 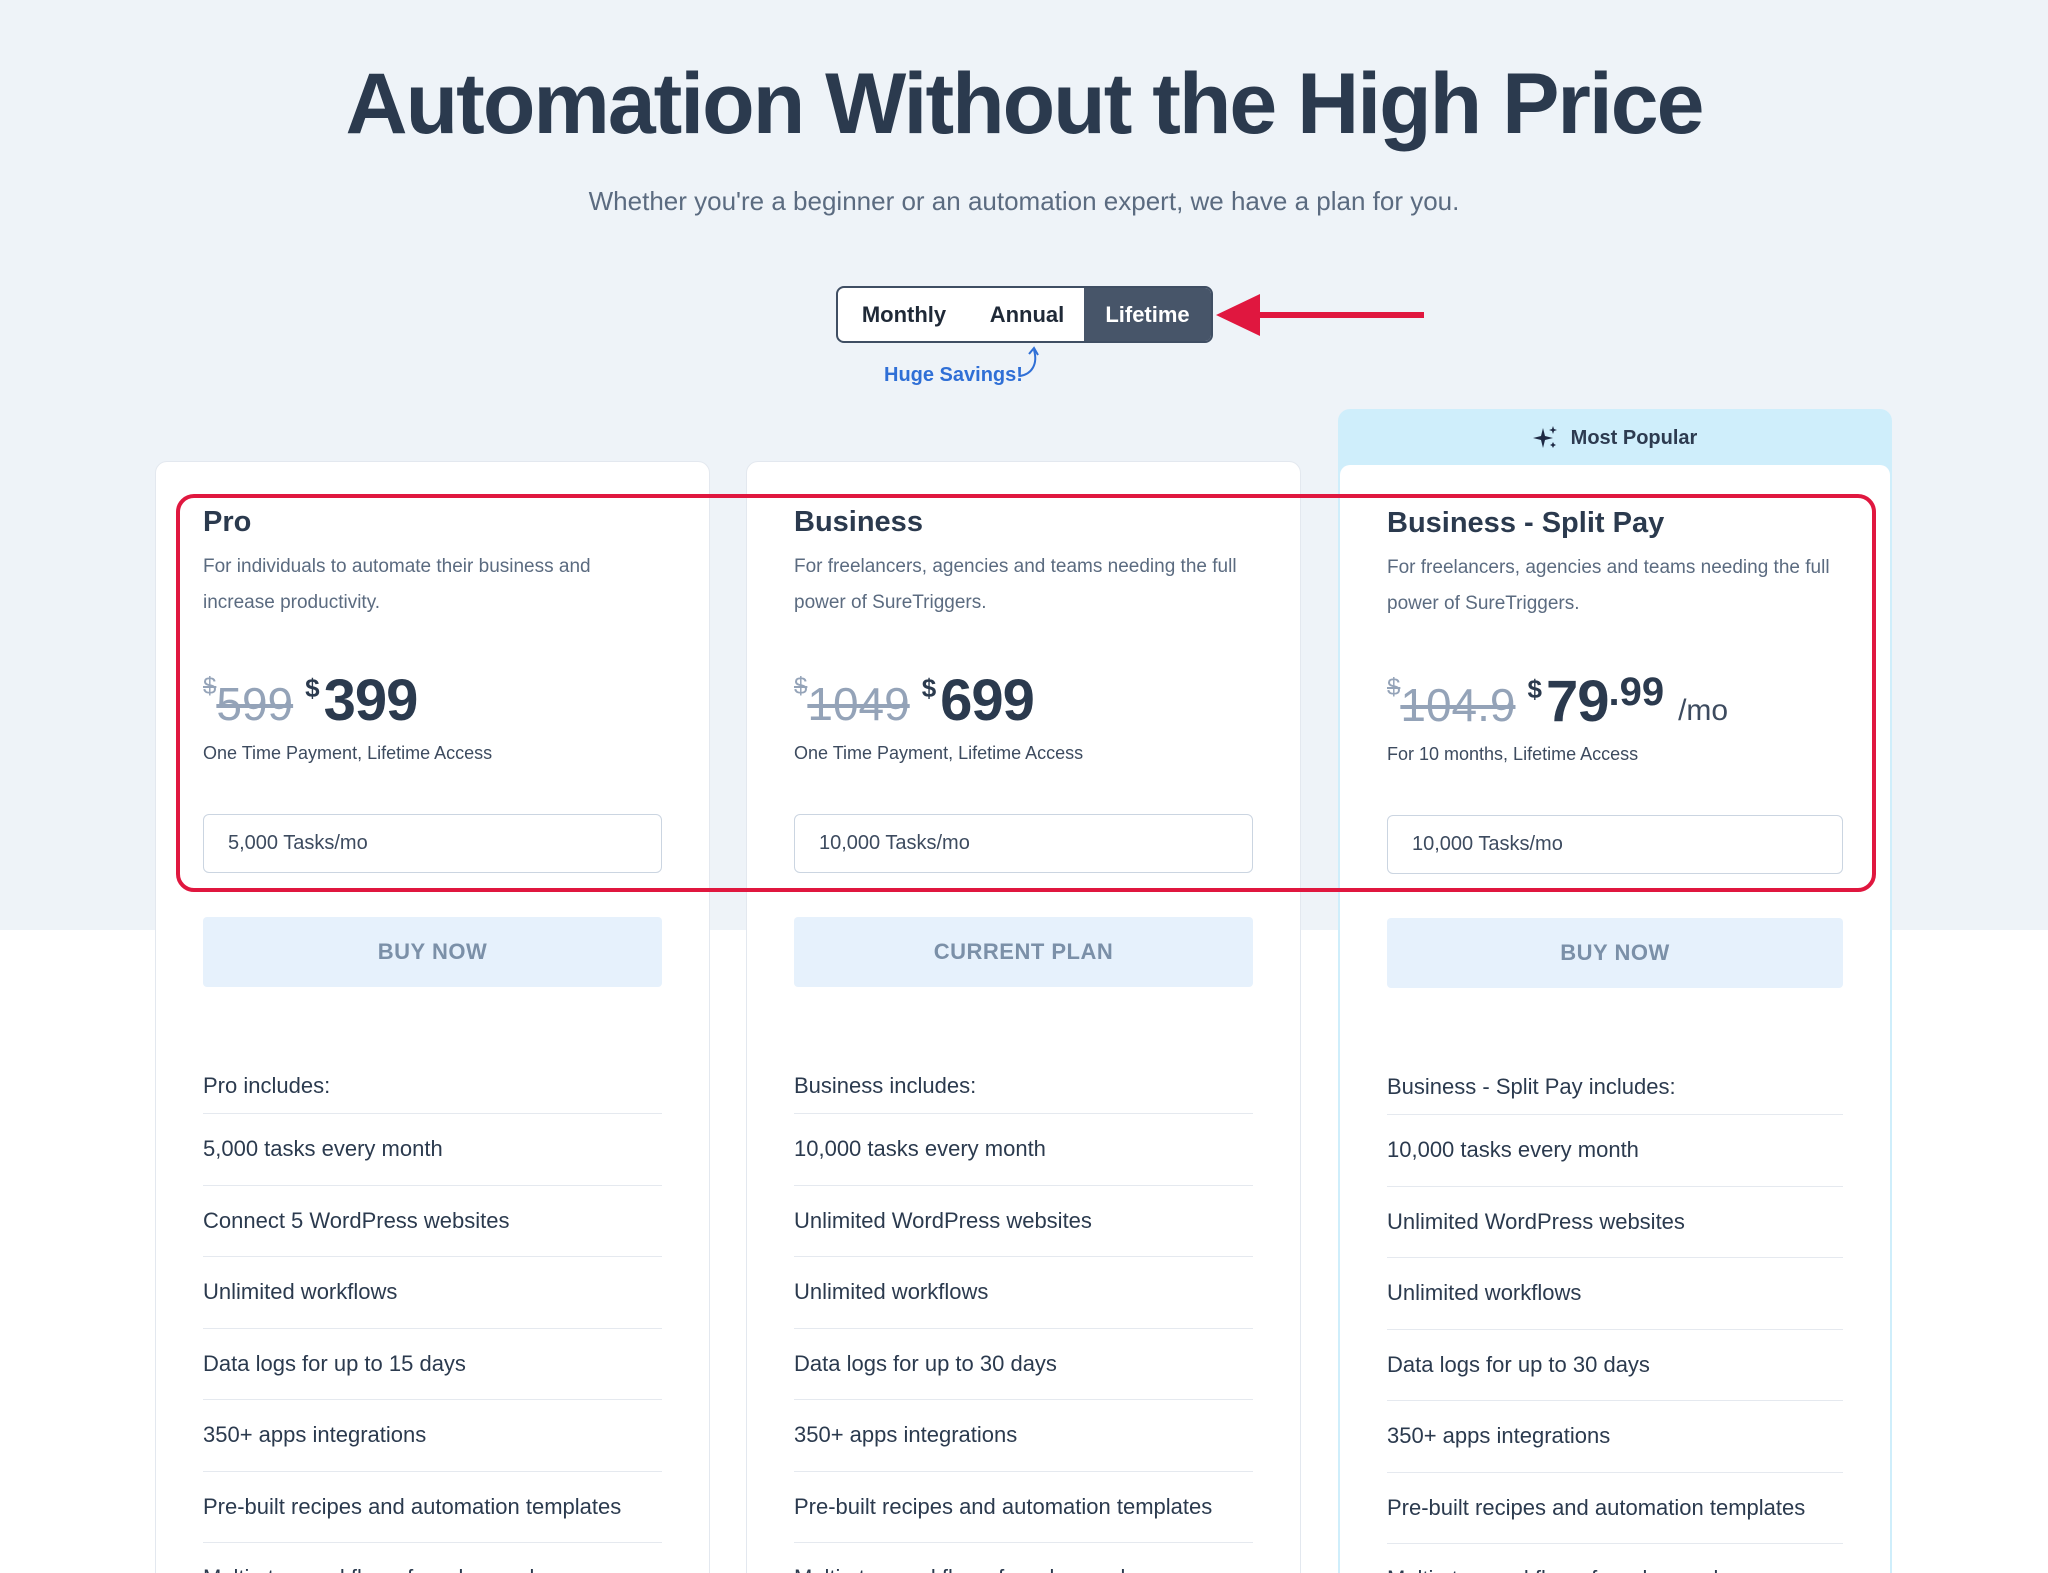 I want to click on feature-item: Data logs for up to 15 days, so click(x=432, y=1364).